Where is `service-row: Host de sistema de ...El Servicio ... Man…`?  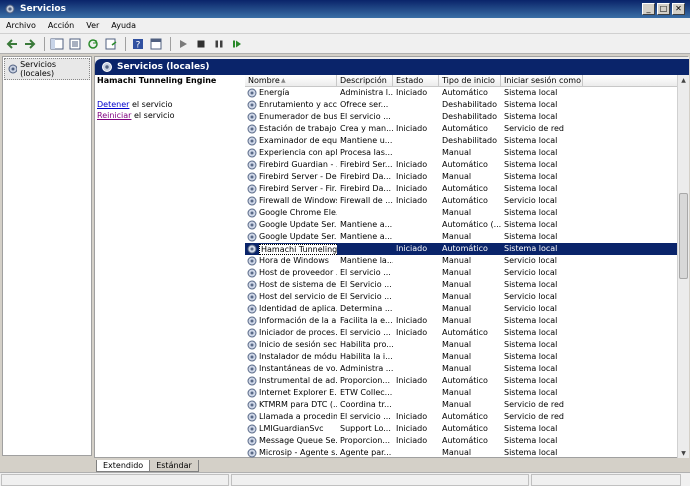 service-row: Host de sistema de ...El Servicio ... Man… is located at coordinates (462, 285).